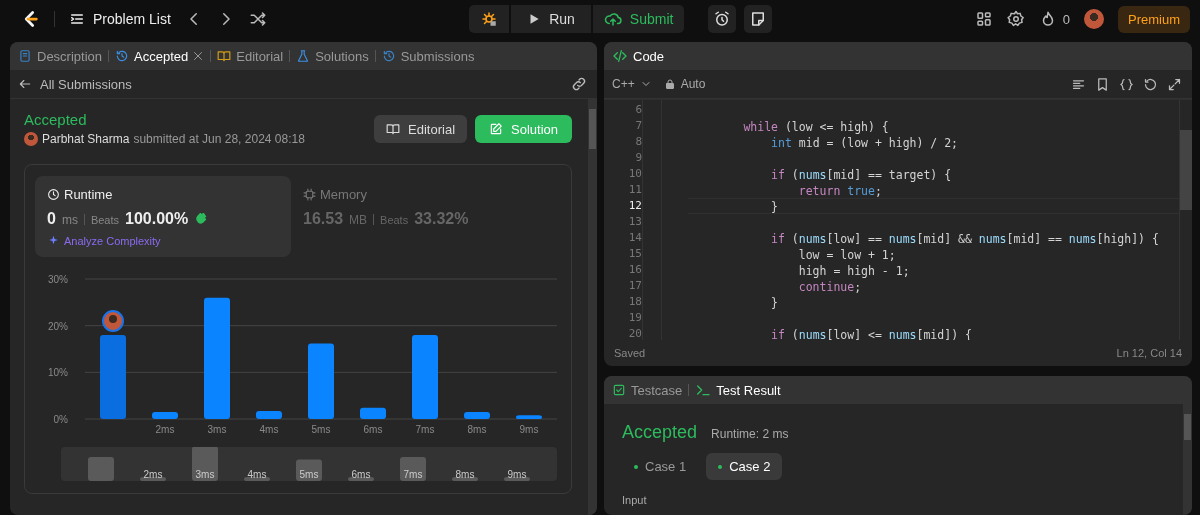  Describe the element at coordinates (60, 419) in the screenshot. I see `axis-label: 0%` at that location.